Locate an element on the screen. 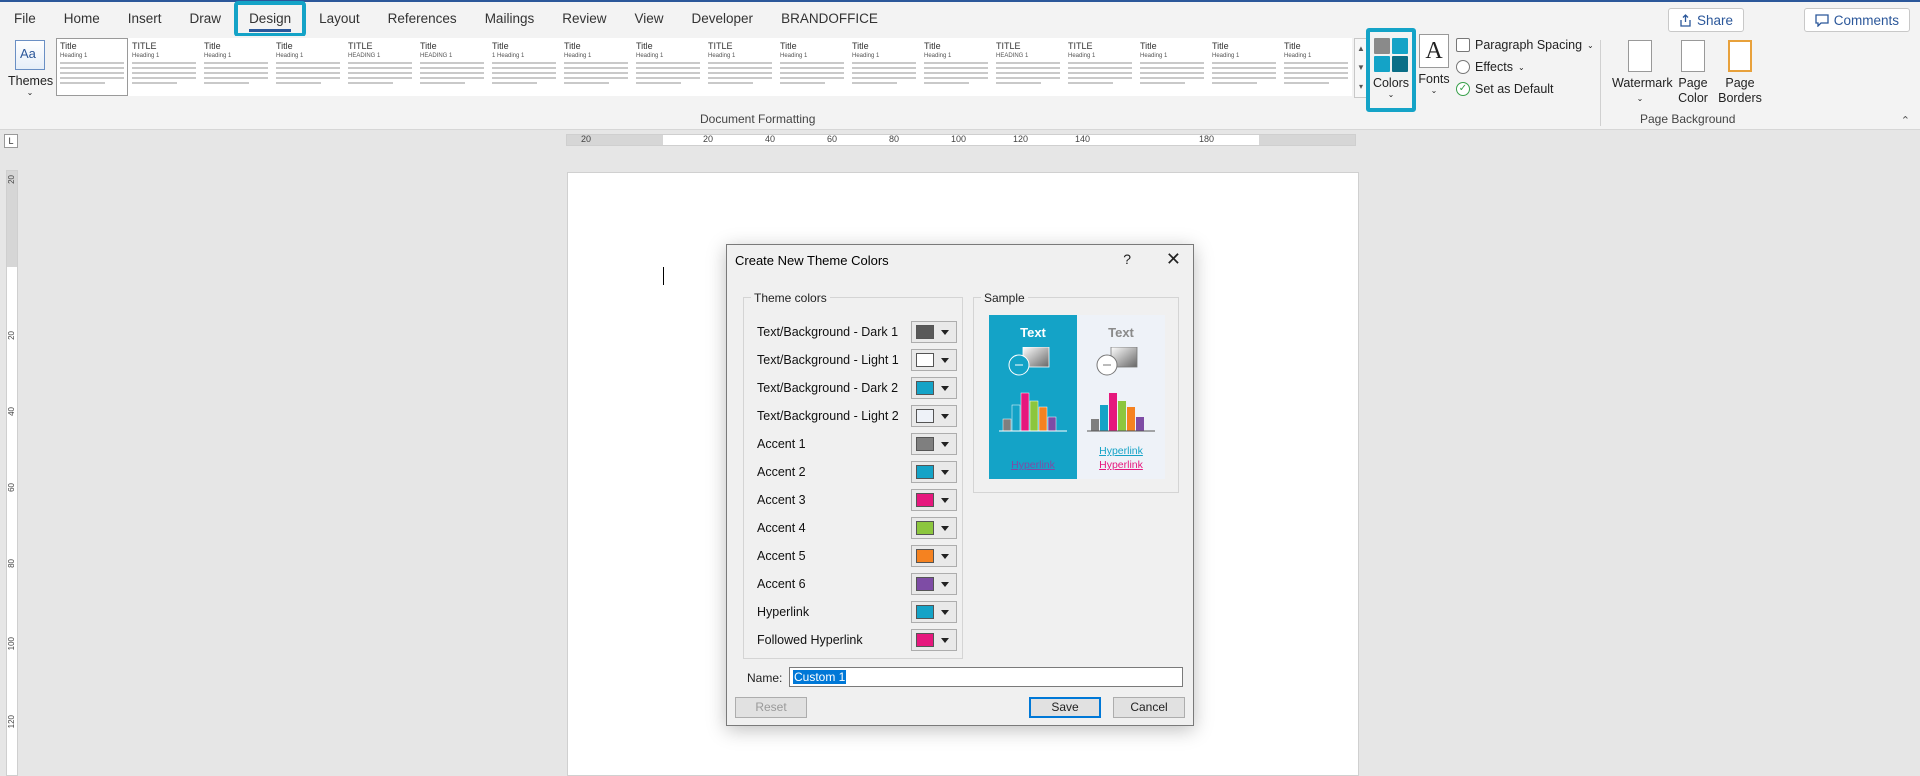 The width and height of the screenshot is (1920, 776). sample-light-panel: Text Hyperlink Hyperlink is located at coordinates (1121, 397).